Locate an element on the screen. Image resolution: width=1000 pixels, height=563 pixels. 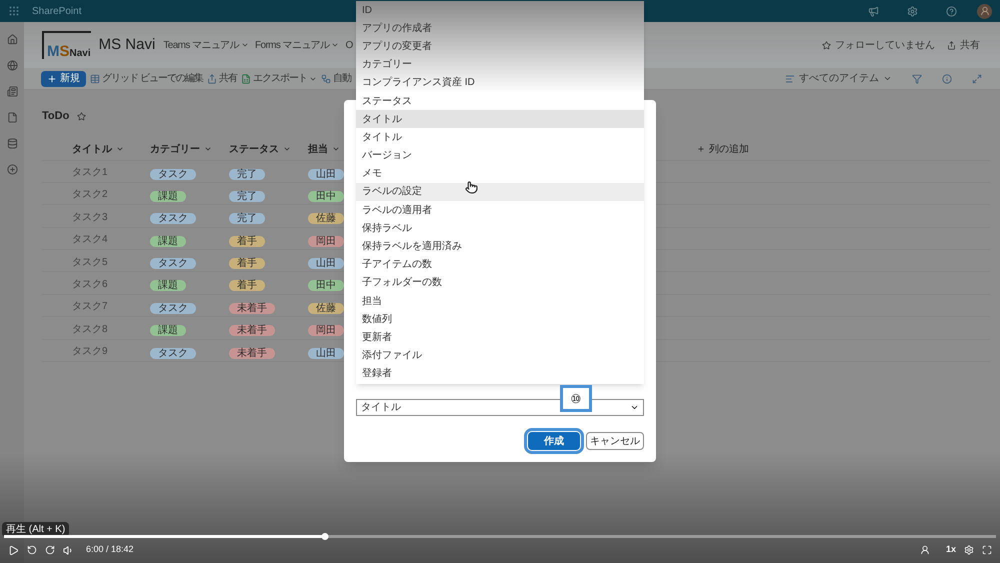
step-callout: ⑩ is located at coordinates (576, 398).